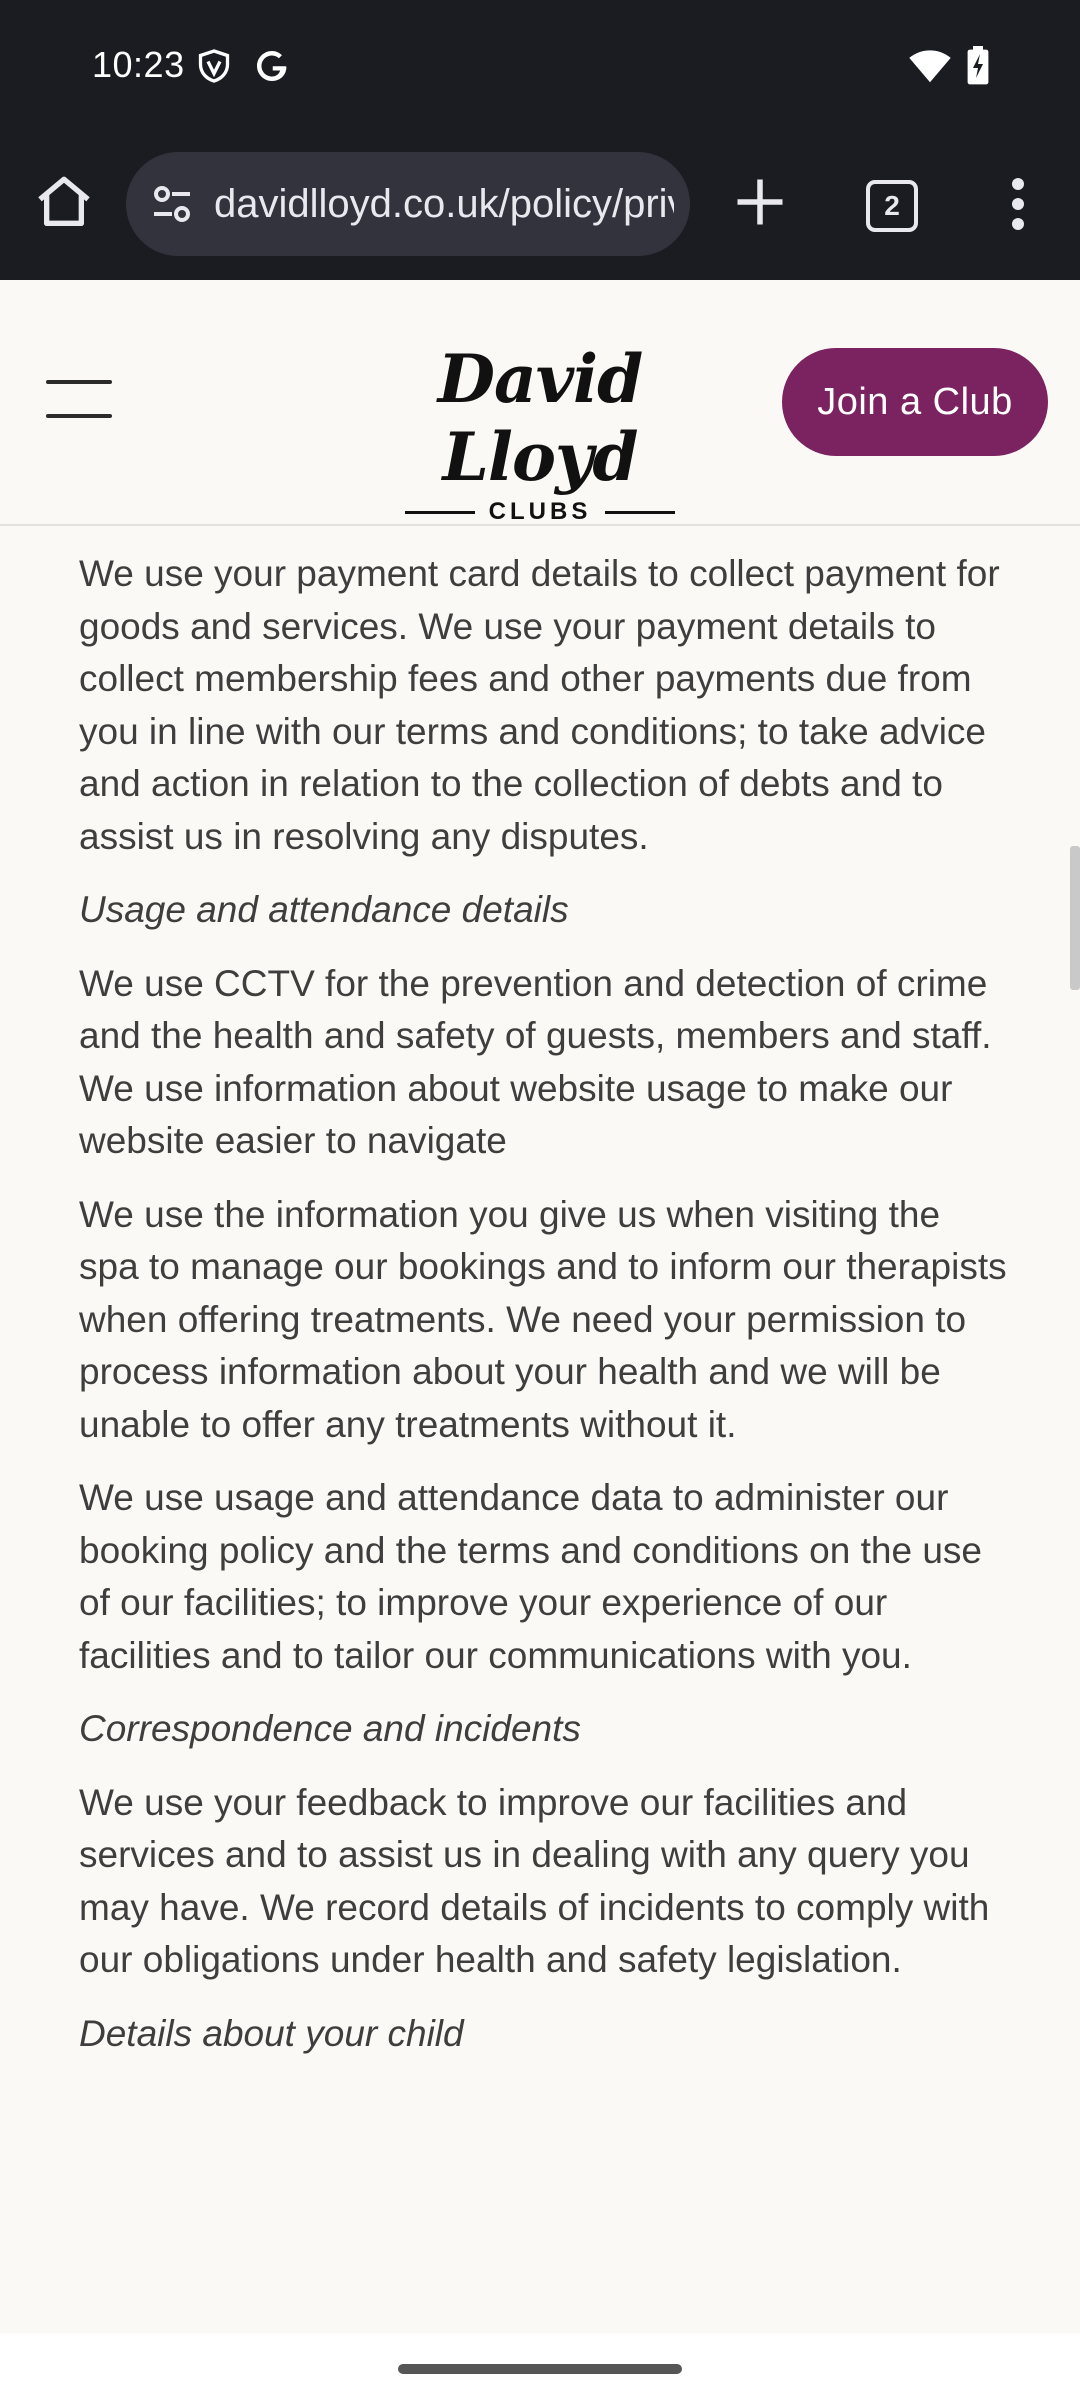  What do you see at coordinates (172, 204) in the screenshot?
I see `site-settings-icon` at bounding box center [172, 204].